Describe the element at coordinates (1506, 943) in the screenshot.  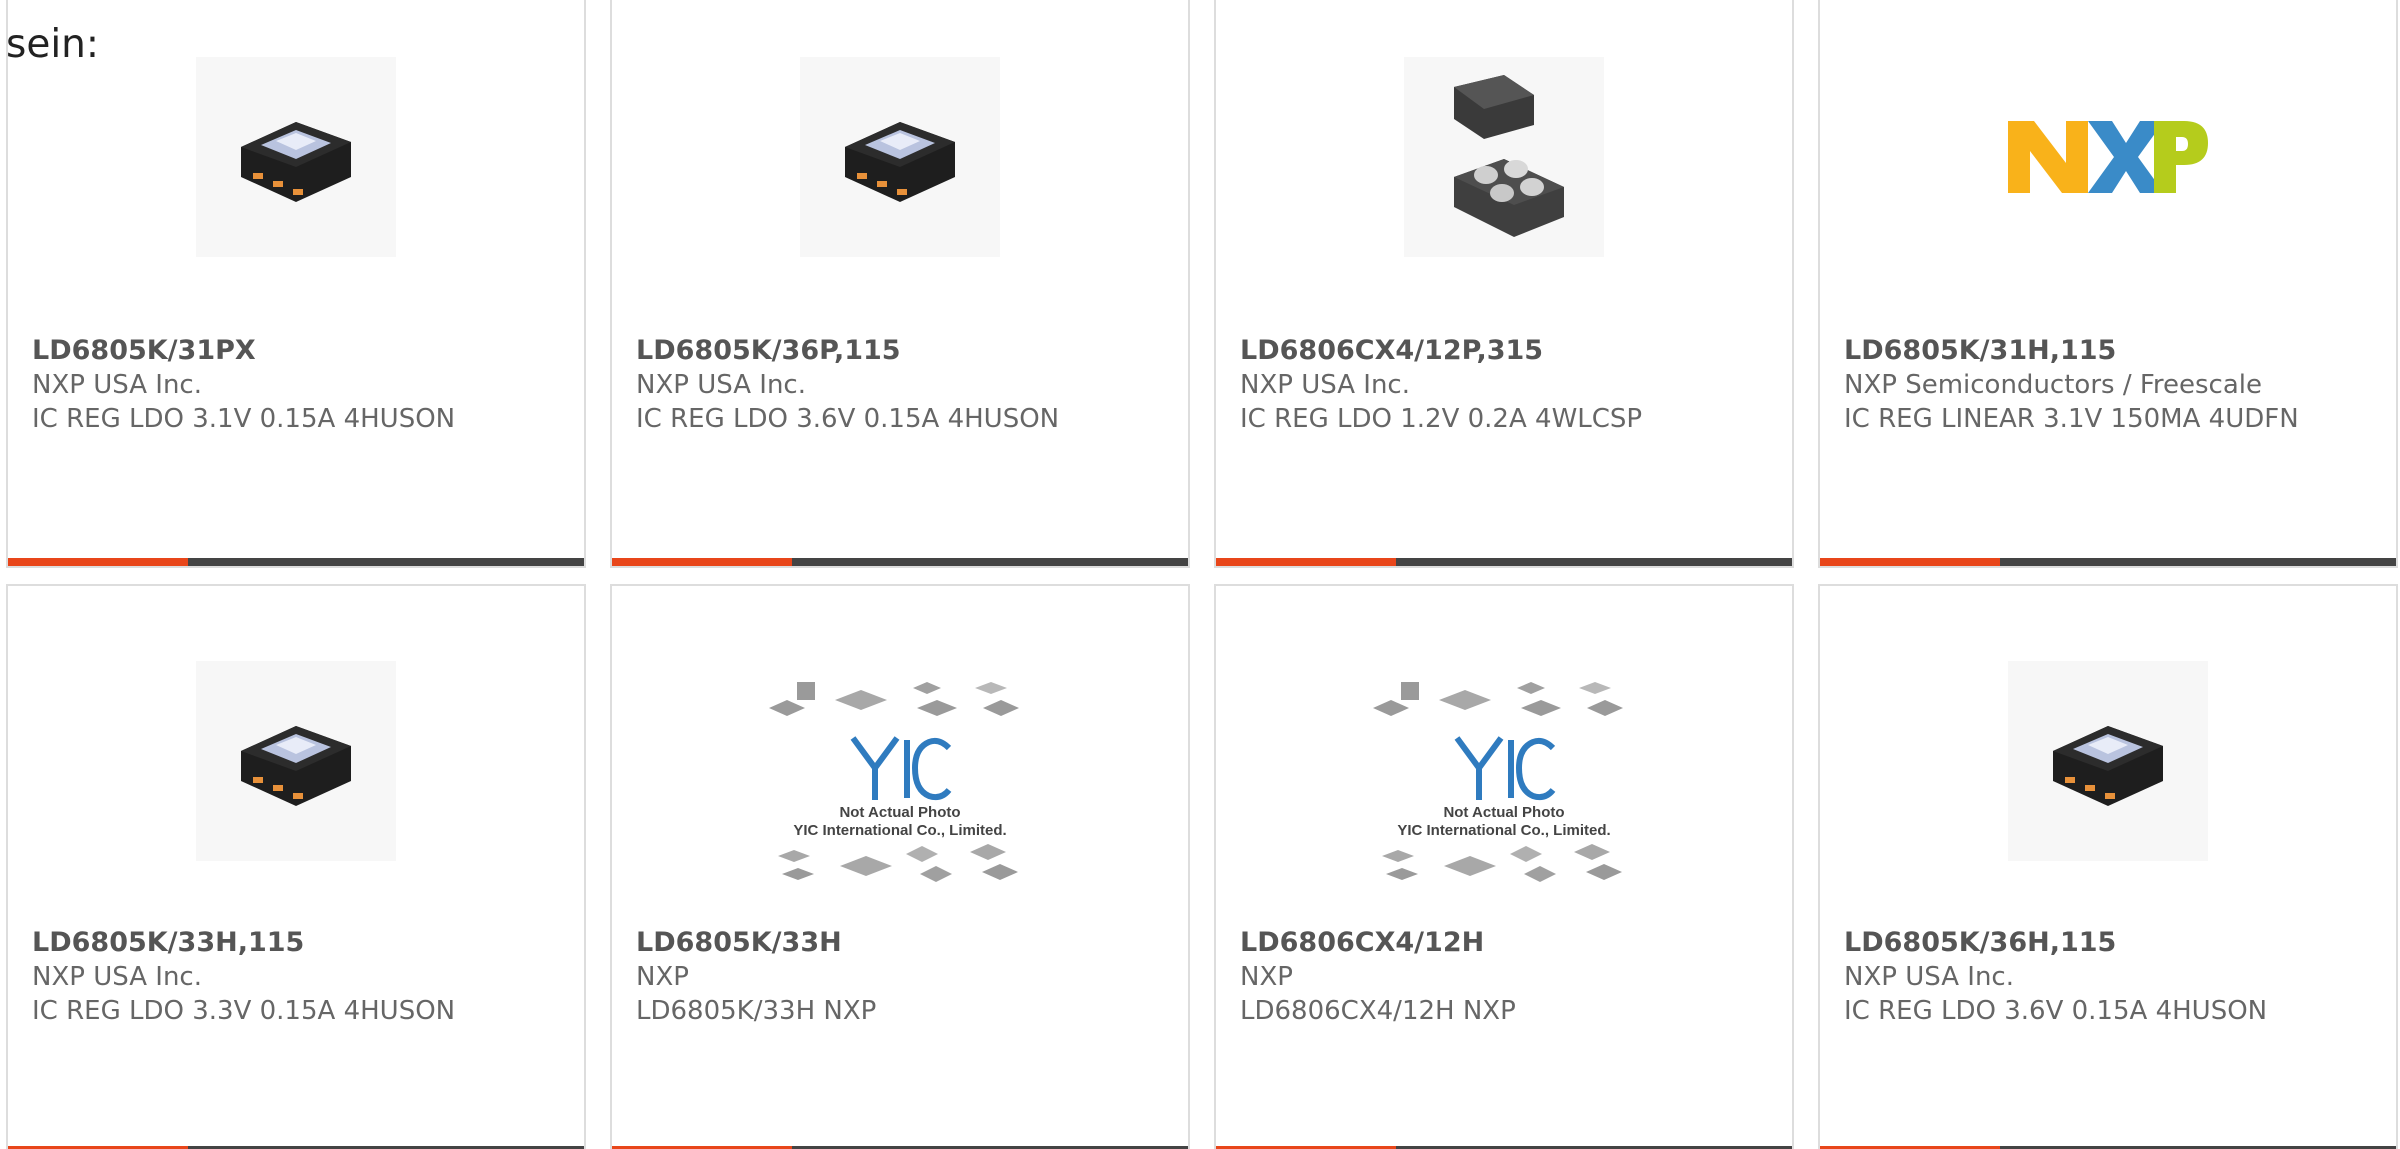
I see `part-number: LD6806CX4/12H` at that location.